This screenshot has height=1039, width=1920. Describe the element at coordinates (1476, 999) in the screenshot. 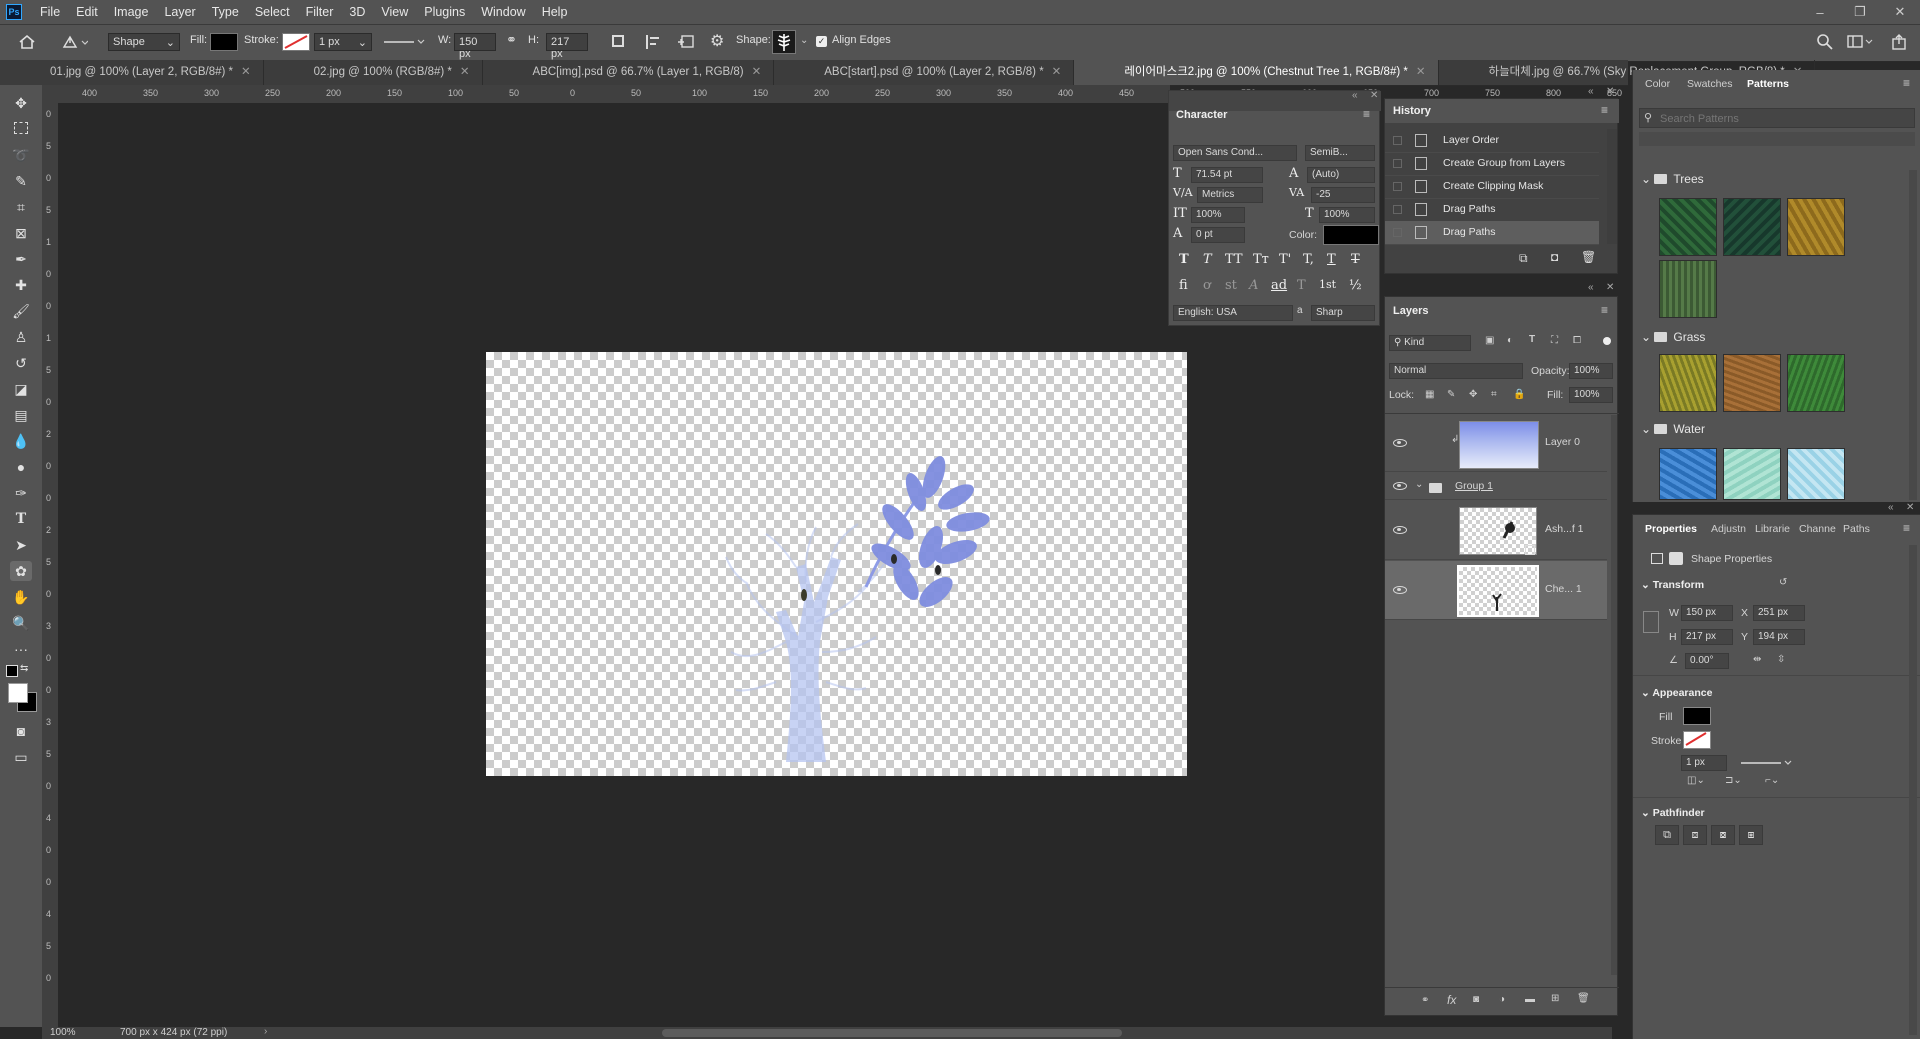

I see `mask-icon: ◙` at that location.